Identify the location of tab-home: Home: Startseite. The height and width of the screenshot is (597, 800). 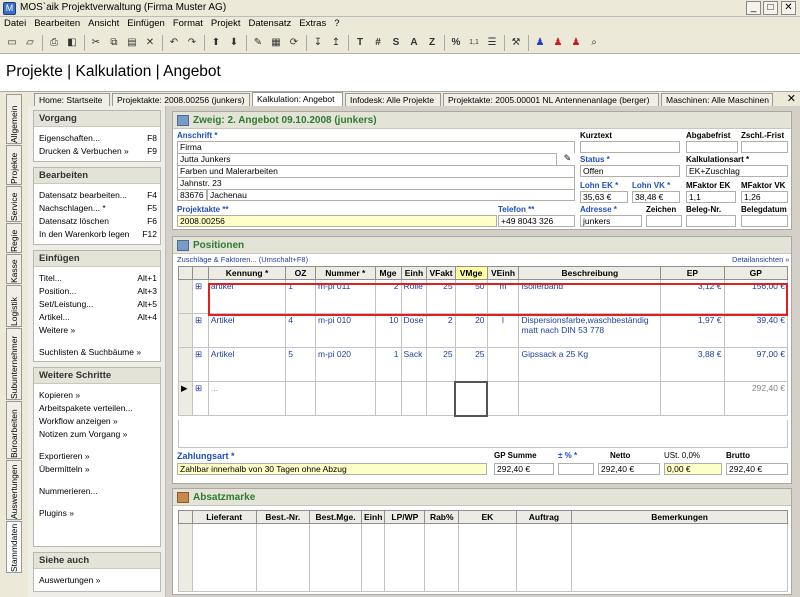
(72, 99).